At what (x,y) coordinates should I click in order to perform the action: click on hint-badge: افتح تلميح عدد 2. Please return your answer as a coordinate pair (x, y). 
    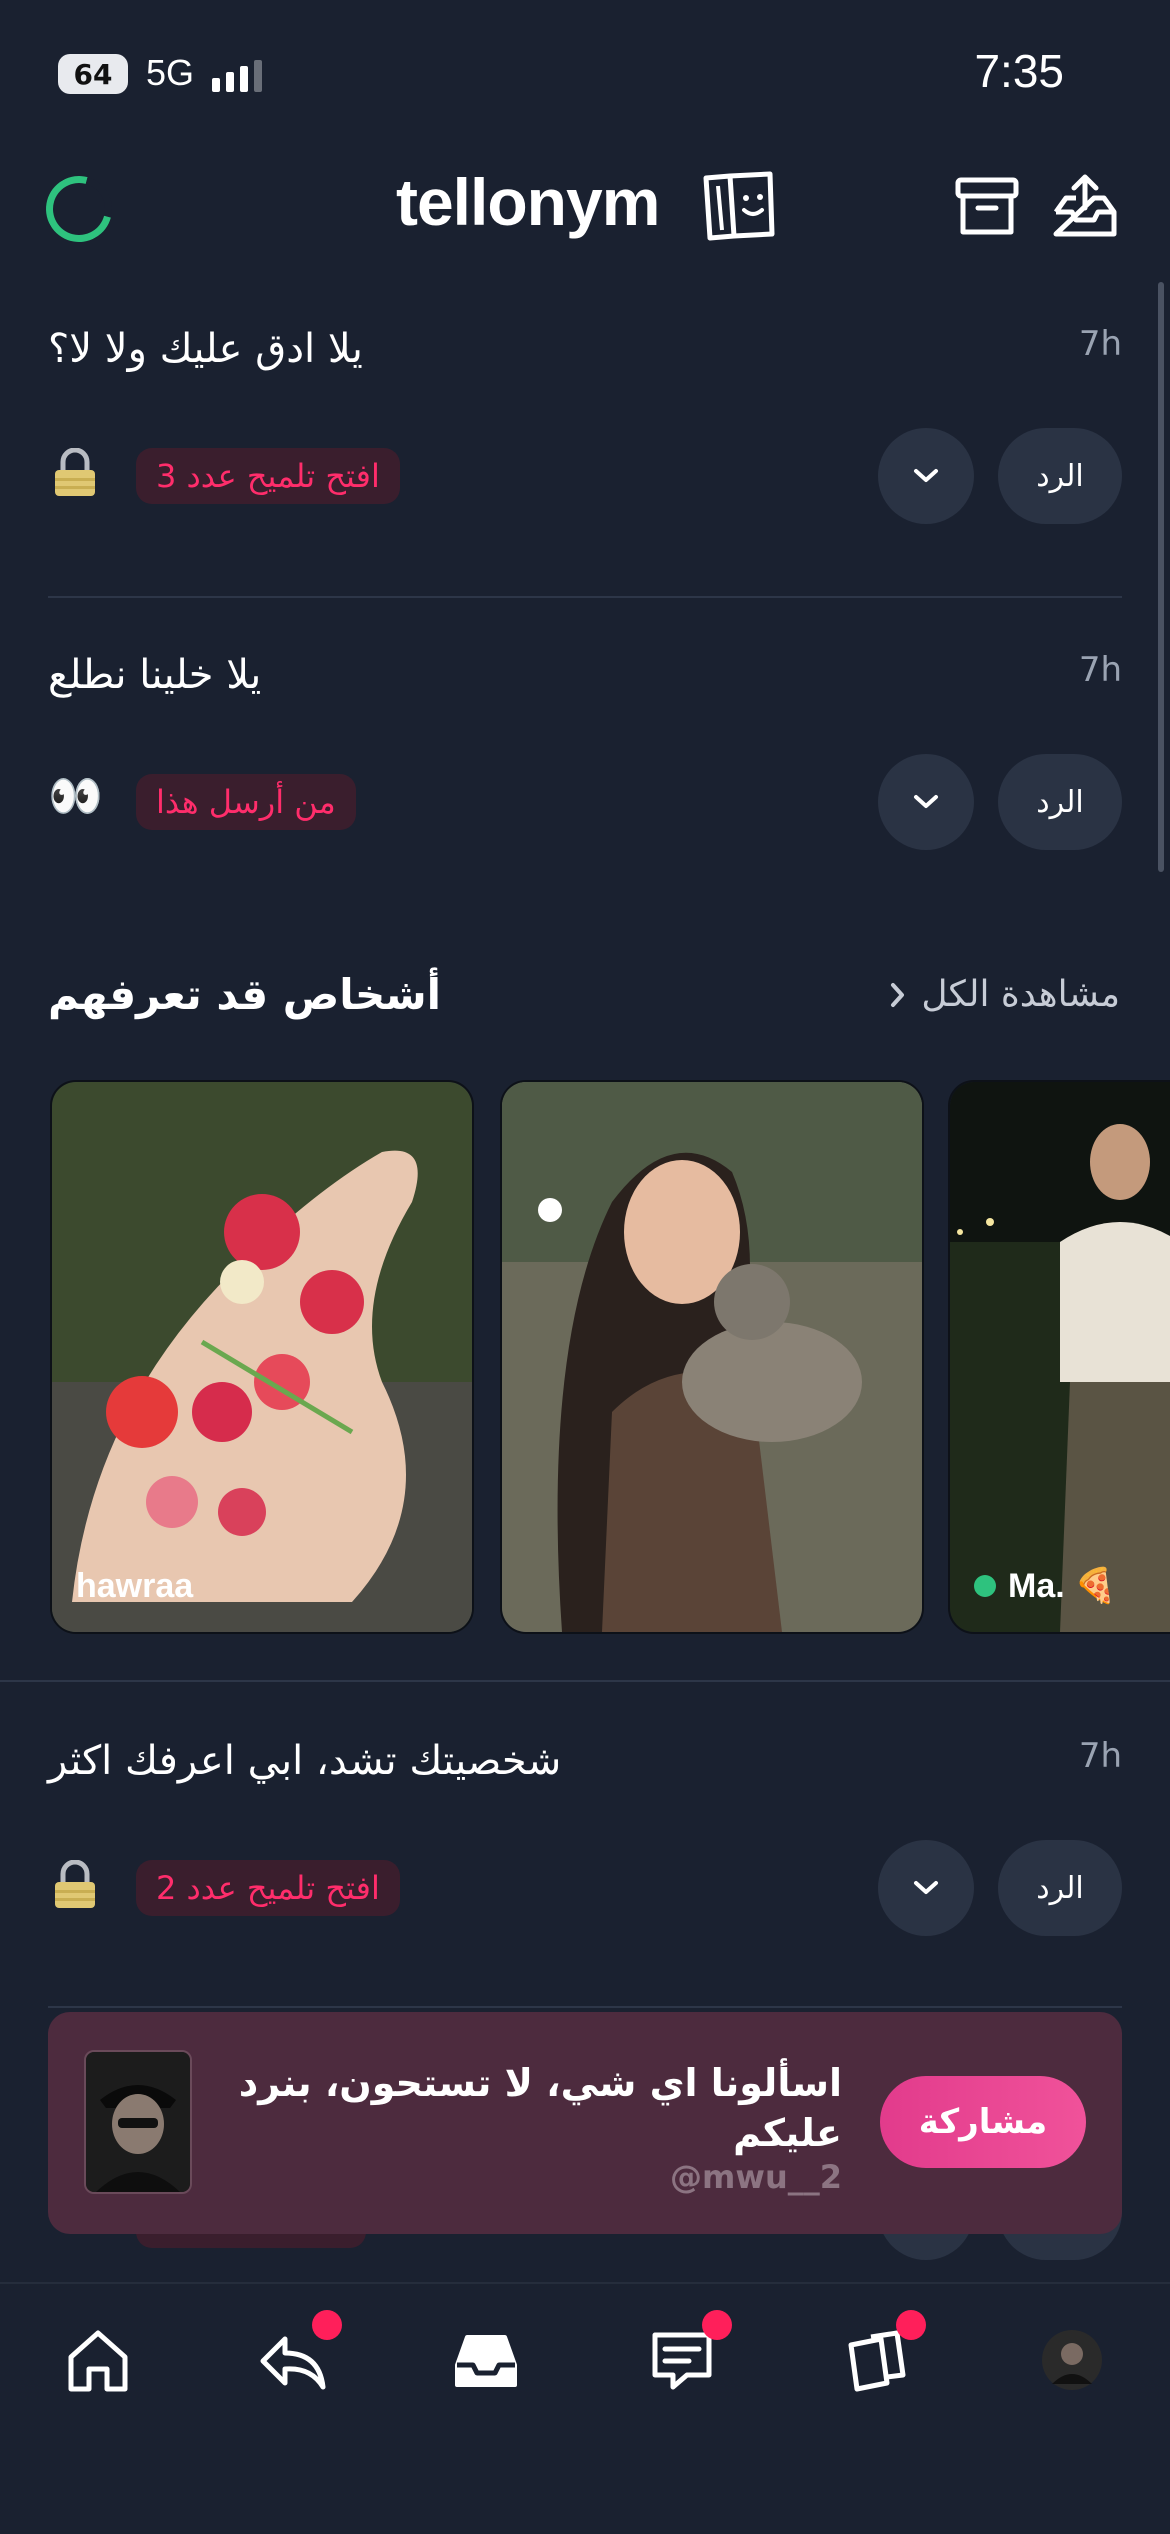
    Looking at the image, I should click on (268, 1888).